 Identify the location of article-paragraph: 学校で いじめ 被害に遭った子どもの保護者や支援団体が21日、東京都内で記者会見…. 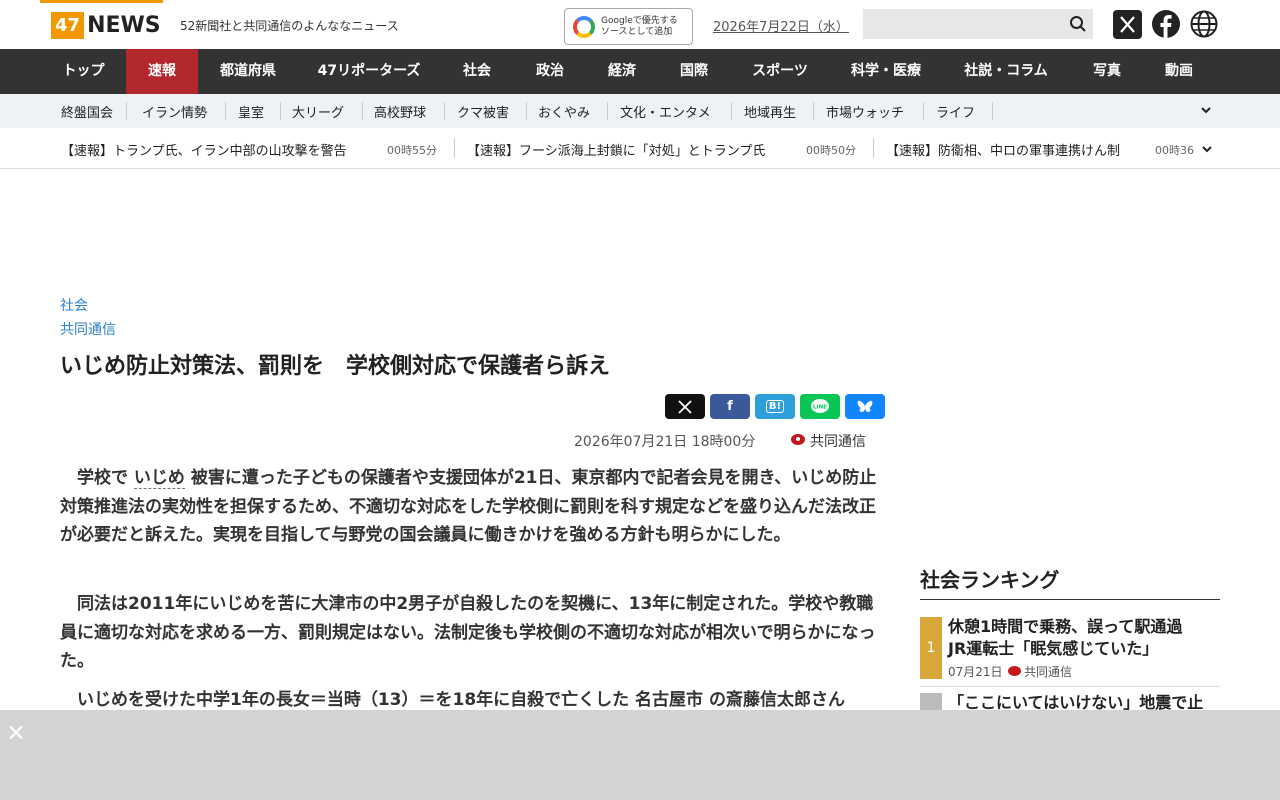
(474, 507).